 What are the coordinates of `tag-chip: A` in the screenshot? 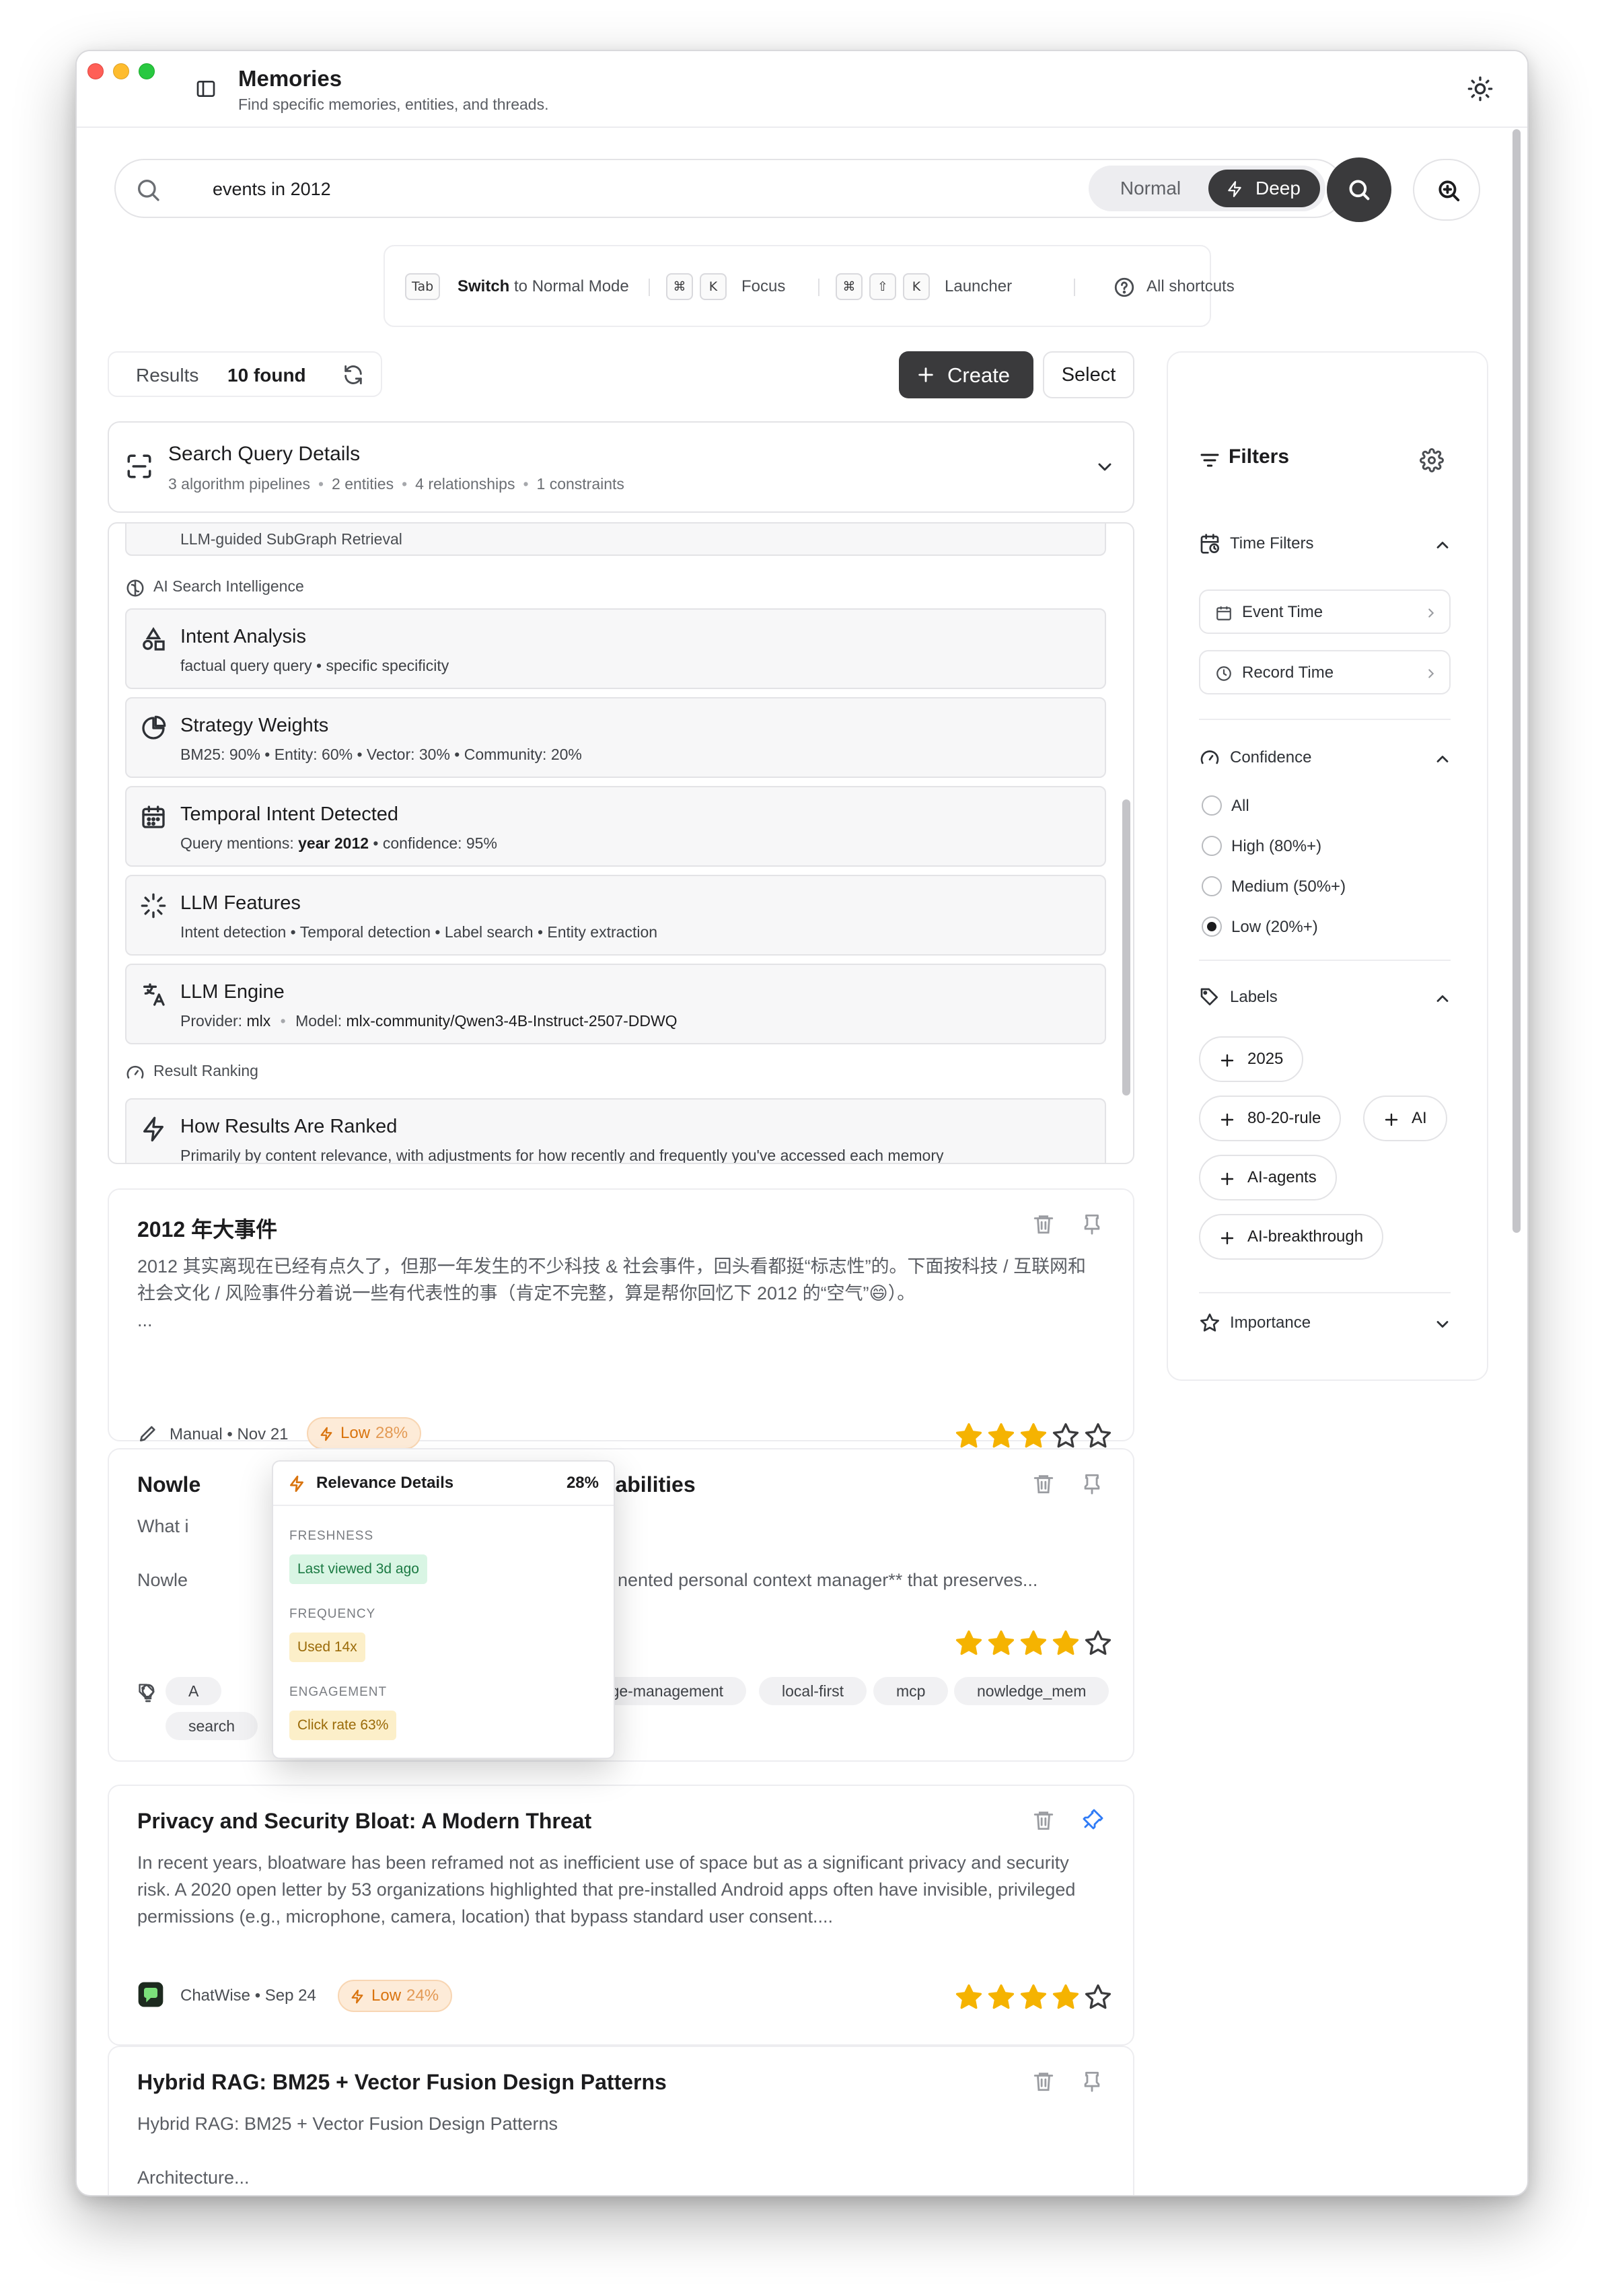 It's located at (194, 1691).